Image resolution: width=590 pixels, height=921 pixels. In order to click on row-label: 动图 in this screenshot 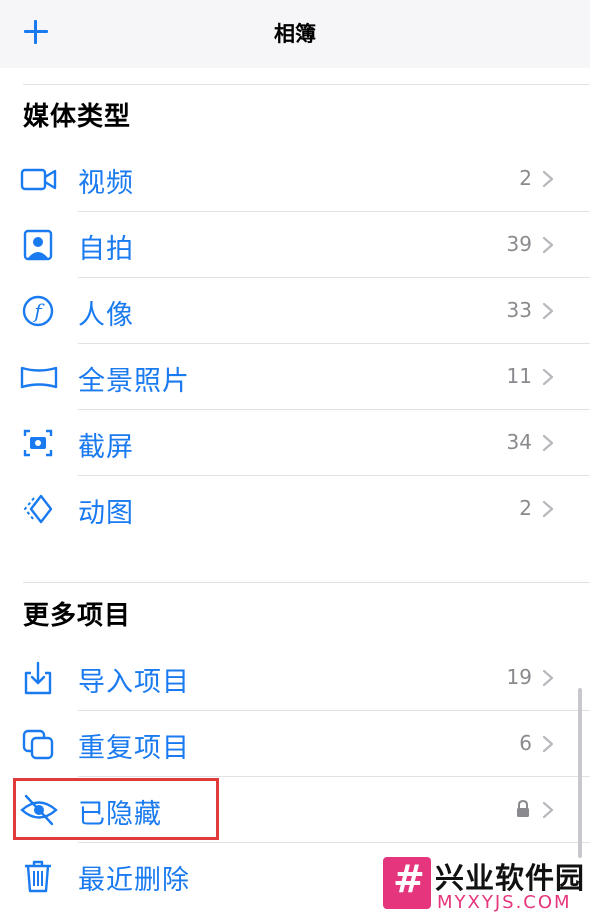, I will do `click(106, 513)`.